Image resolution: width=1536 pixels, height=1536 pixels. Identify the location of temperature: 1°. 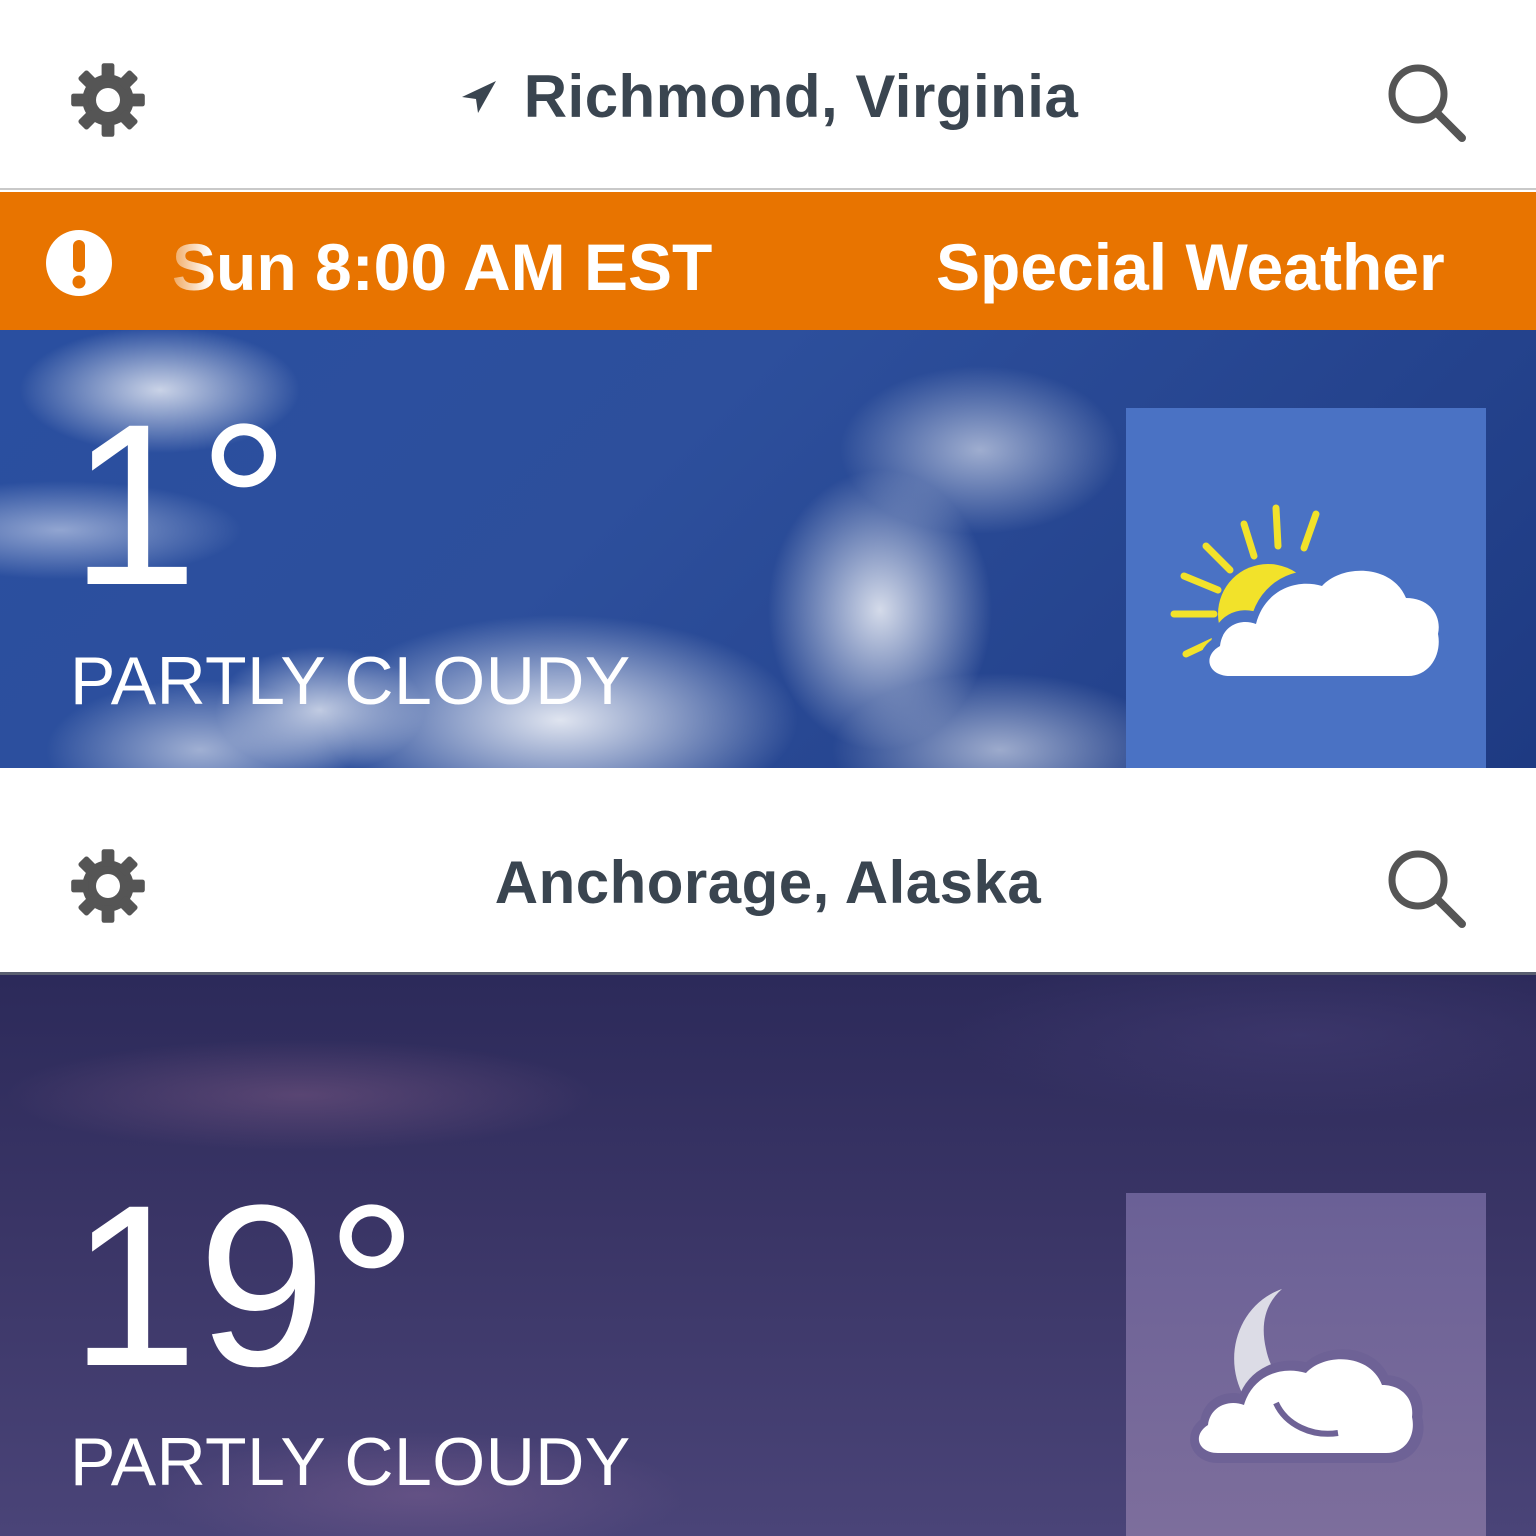
(180, 504).